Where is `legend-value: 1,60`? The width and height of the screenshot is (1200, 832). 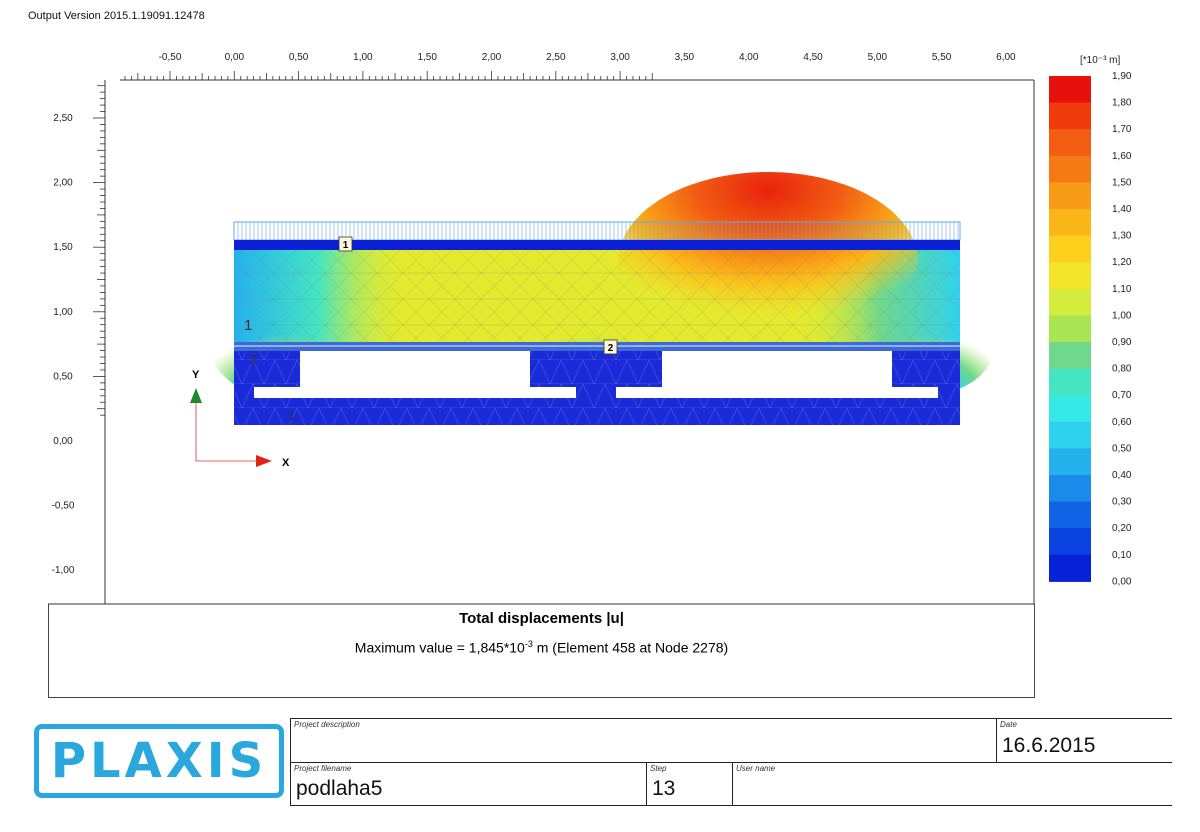
legend-value: 1,60 is located at coordinates (1122, 156).